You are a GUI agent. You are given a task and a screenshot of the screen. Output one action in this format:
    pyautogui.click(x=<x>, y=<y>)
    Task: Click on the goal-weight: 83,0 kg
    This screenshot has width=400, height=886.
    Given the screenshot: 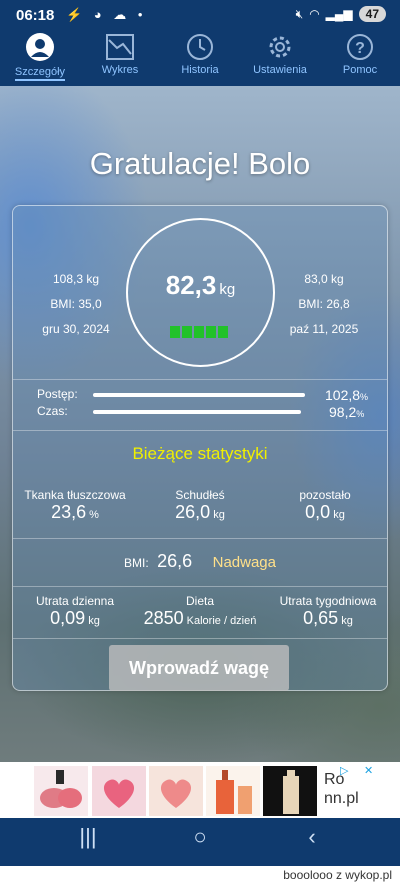 What is the action you would take?
    pyautogui.click(x=324, y=279)
    